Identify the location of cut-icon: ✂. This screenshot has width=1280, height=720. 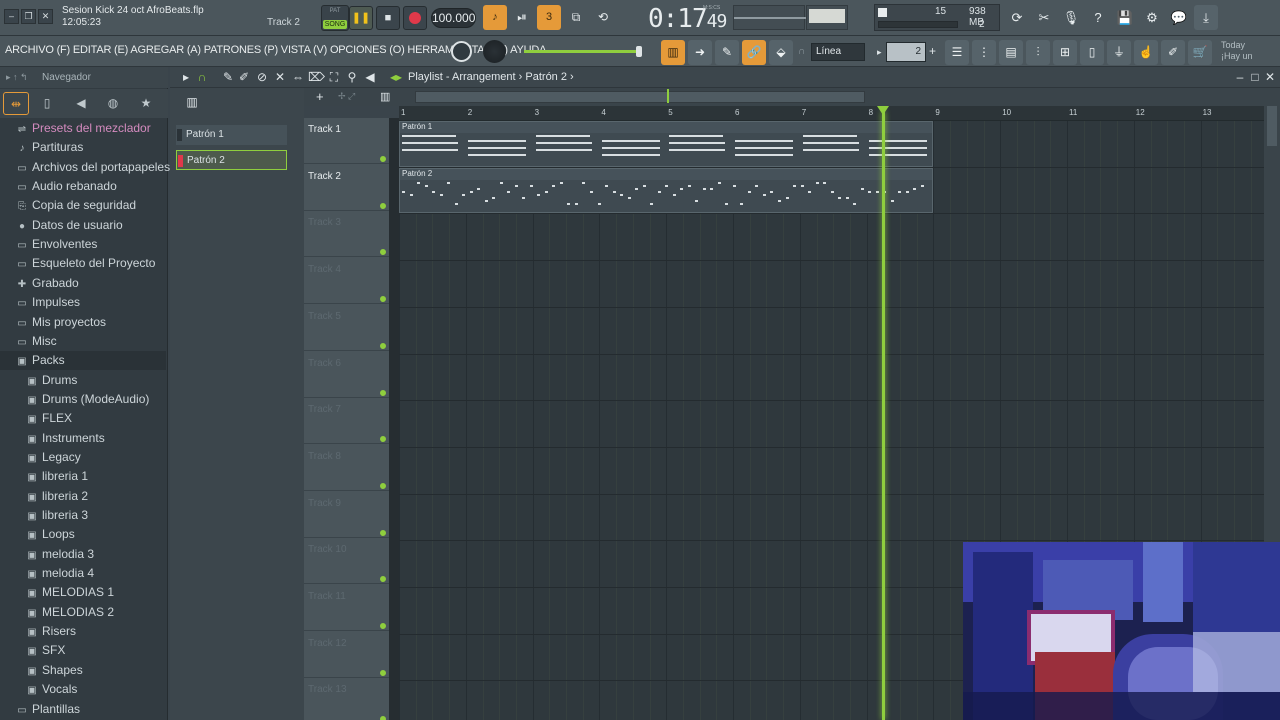
(1044, 17).